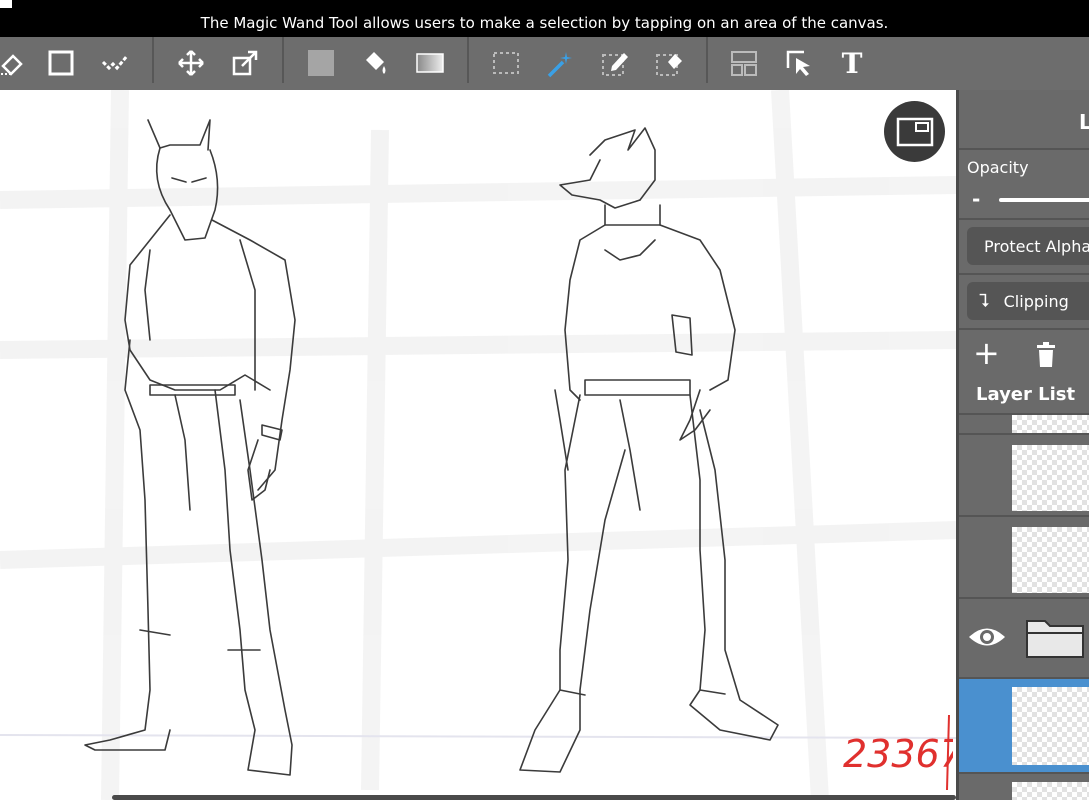 This screenshot has width=1089, height=800. What do you see at coordinates (984, 301) in the screenshot?
I see `clipping-arrow-icon: ⮧` at bounding box center [984, 301].